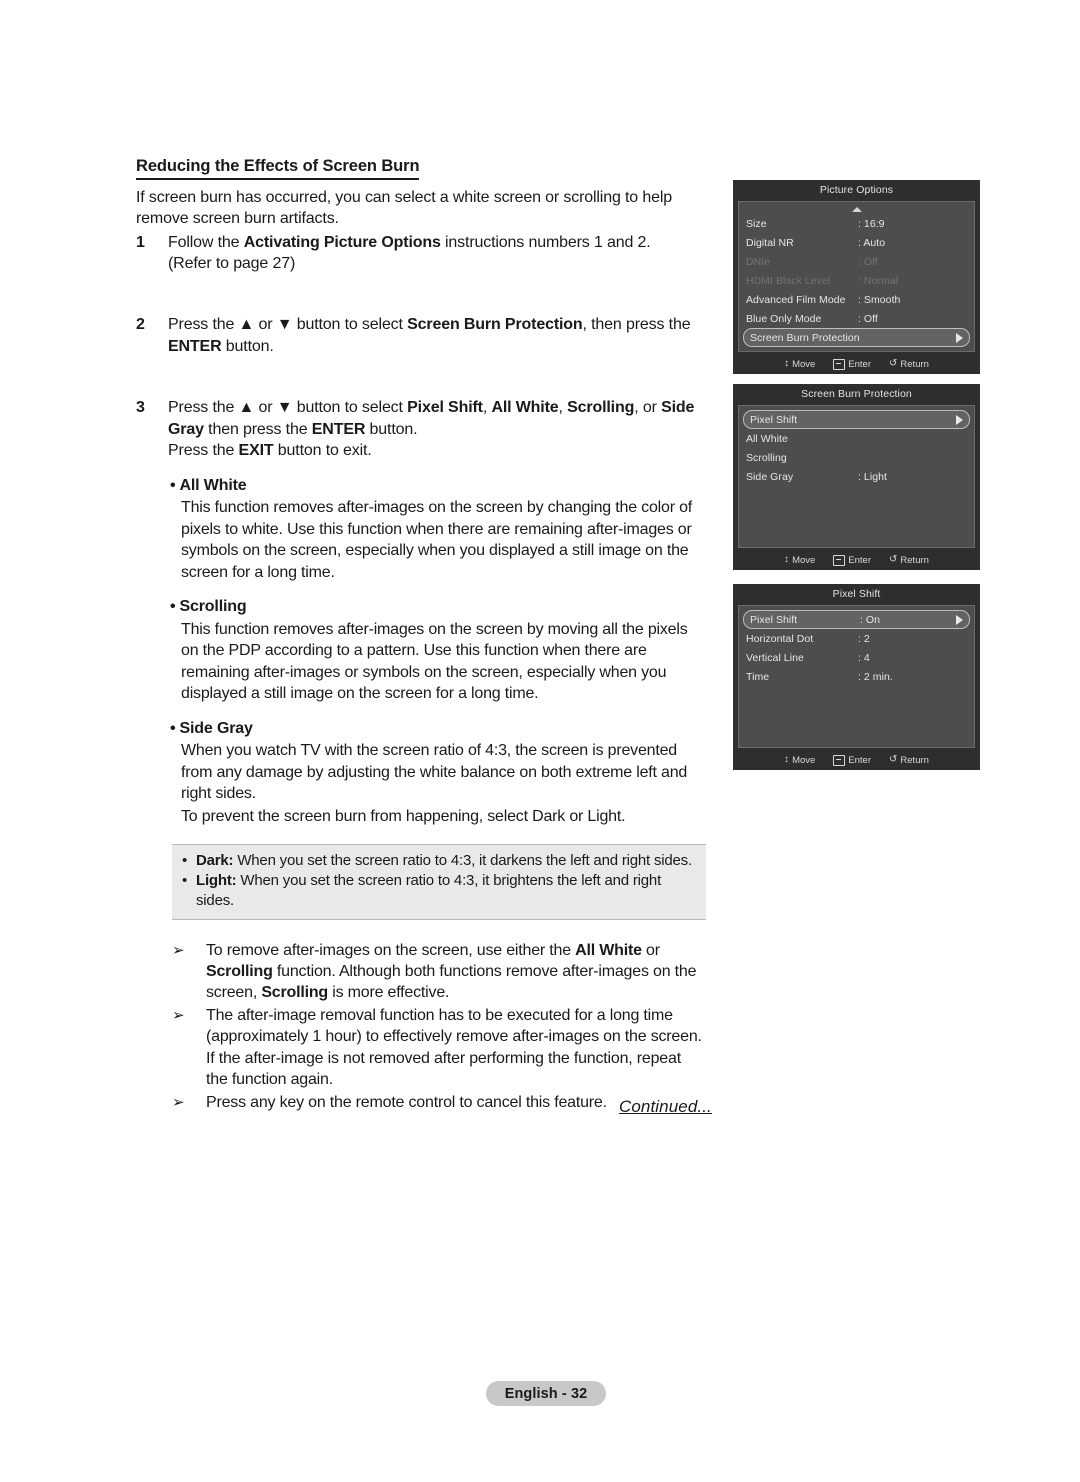  What do you see at coordinates (879, 299) in the screenshot?
I see `osd-row-value: : Smooth` at bounding box center [879, 299].